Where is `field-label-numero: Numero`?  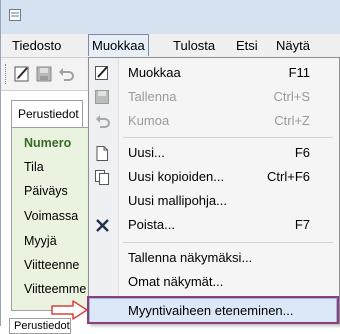 field-label-numero: Numero is located at coordinates (48, 143).